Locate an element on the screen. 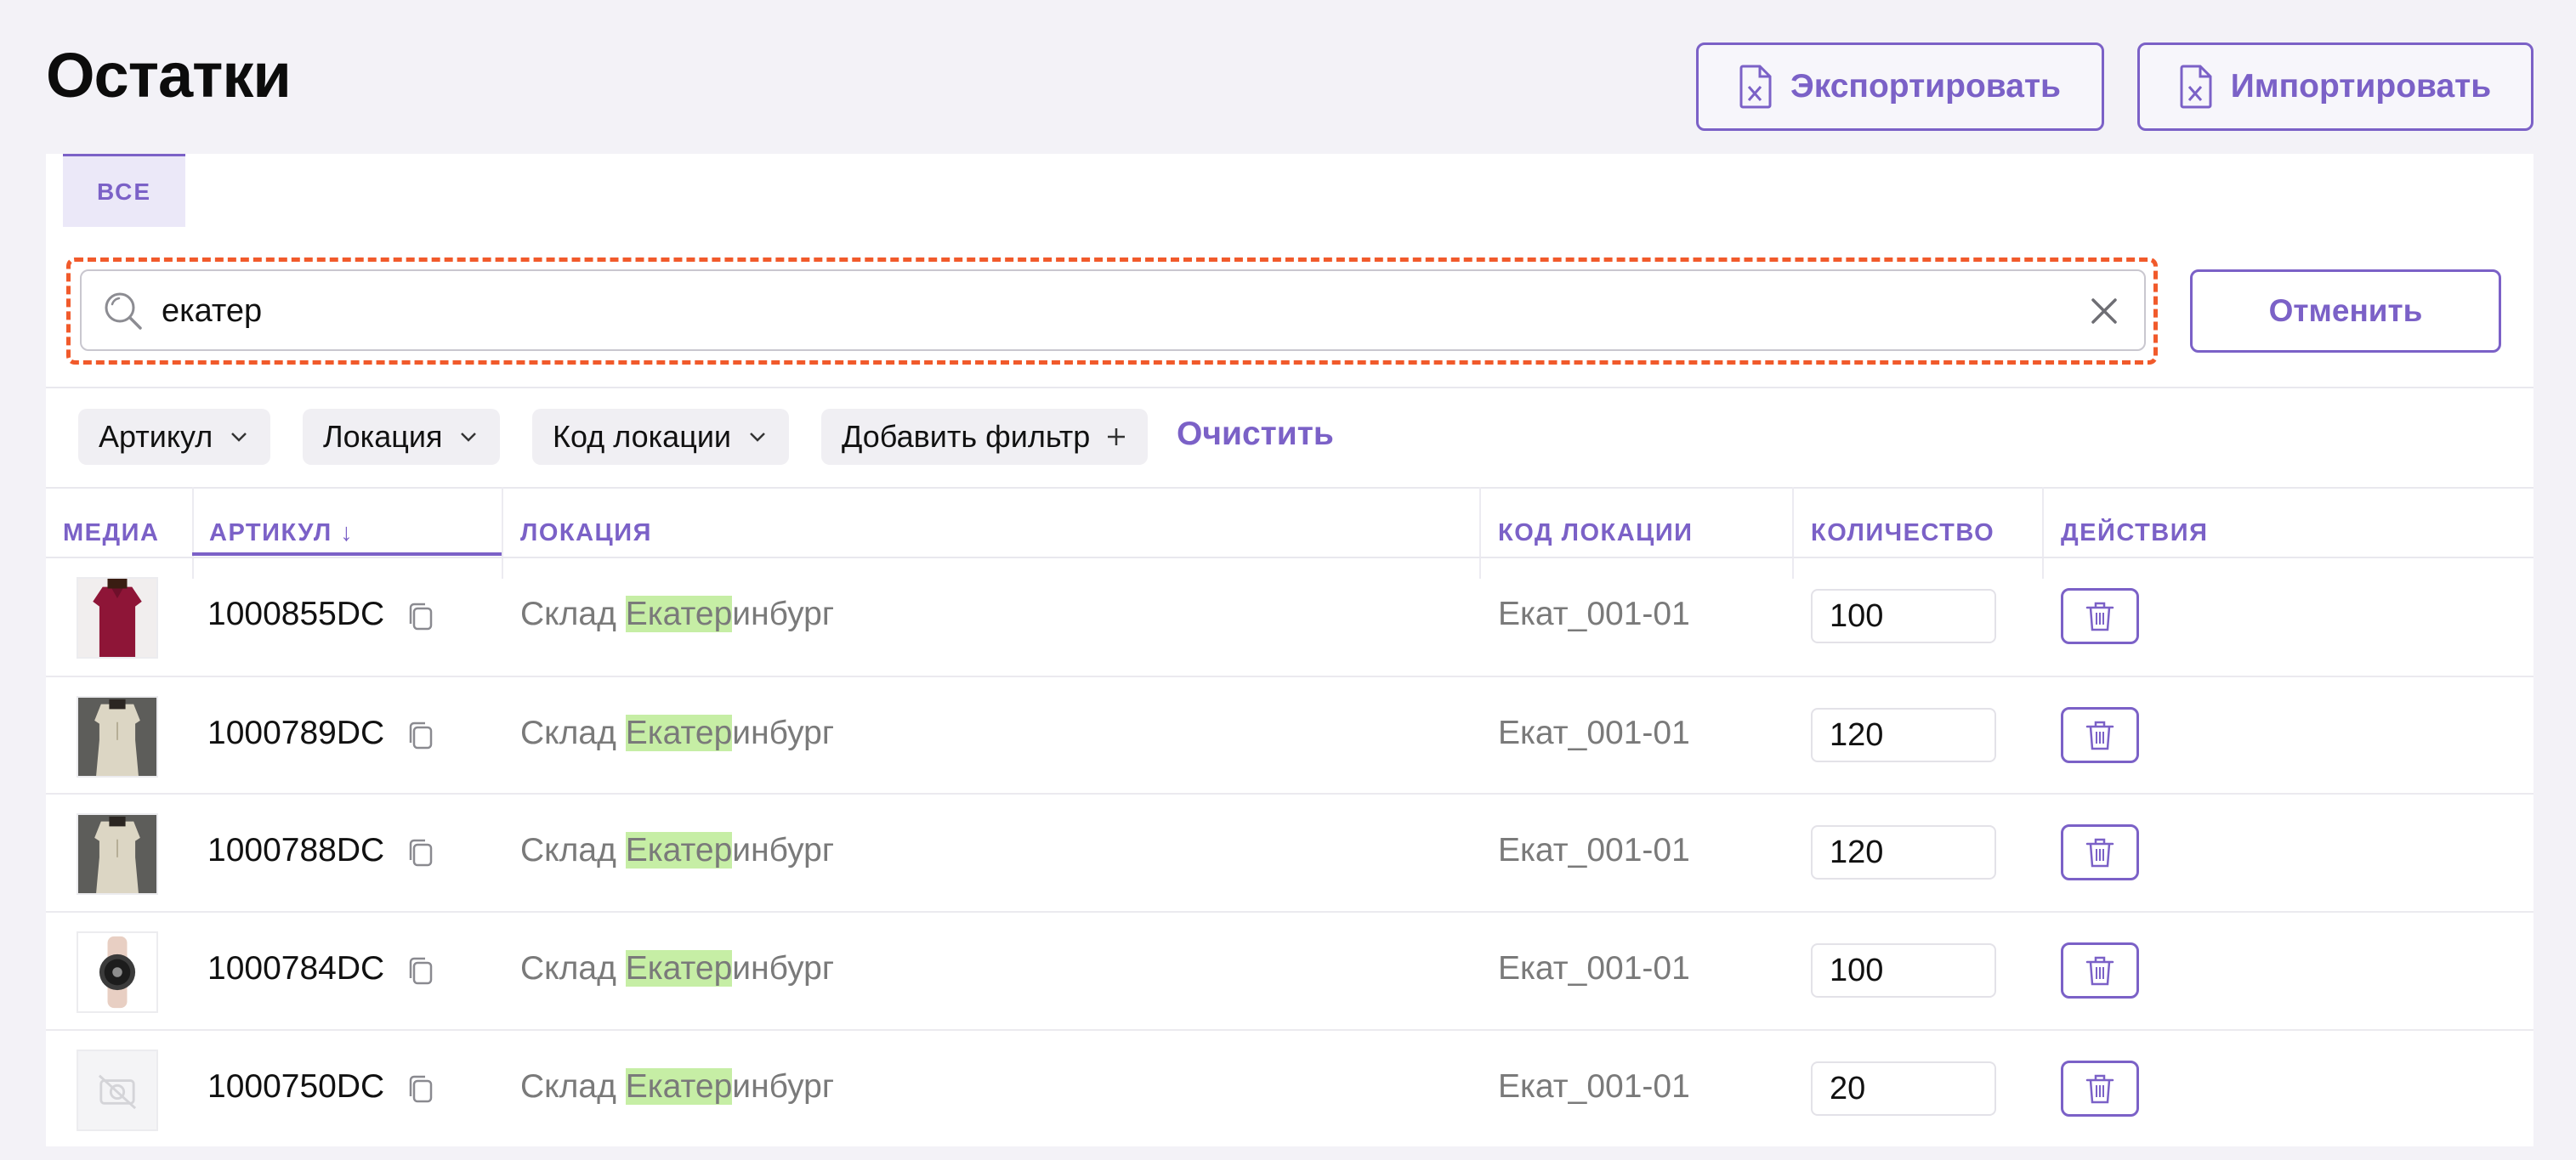 Image resolution: width=2576 pixels, height=1160 pixels. export-label: Экспортировать is located at coordinates (1926, 86).